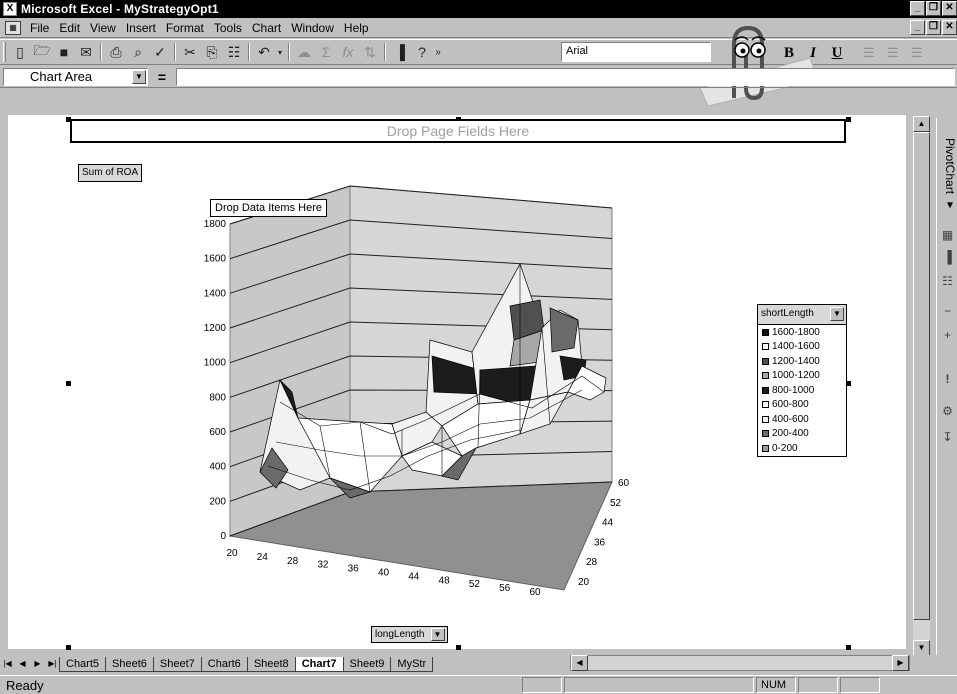 The image size is (957, 694). Describe the element at coordinates (190, 52) in the screenshot. I see `cut-icon: ✂` at that location.